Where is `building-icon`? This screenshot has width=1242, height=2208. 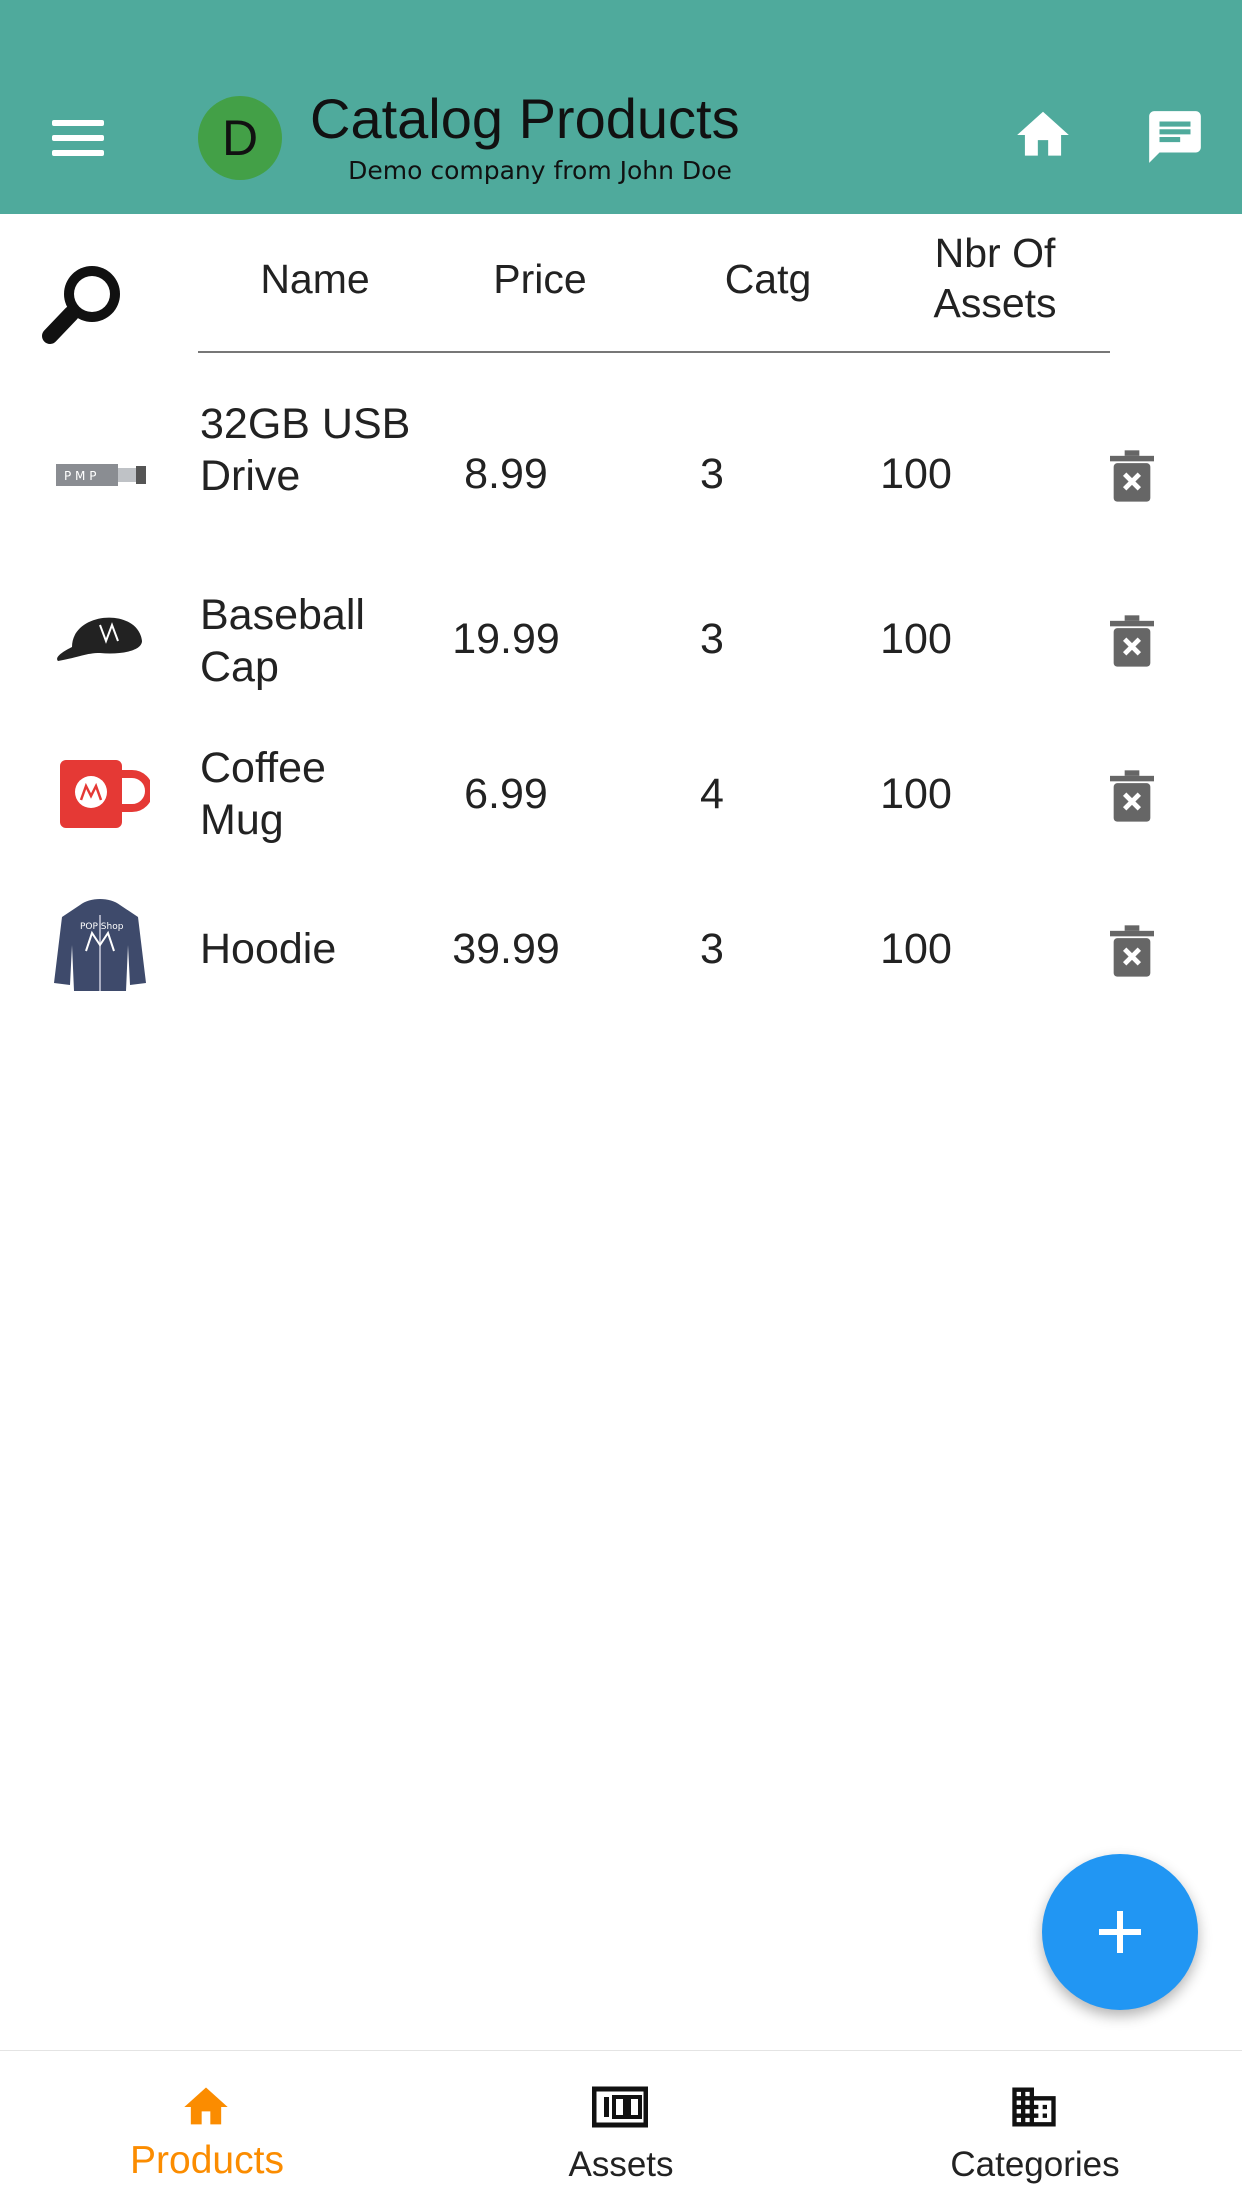 building-icon is located at coordinates (1034, 2107).